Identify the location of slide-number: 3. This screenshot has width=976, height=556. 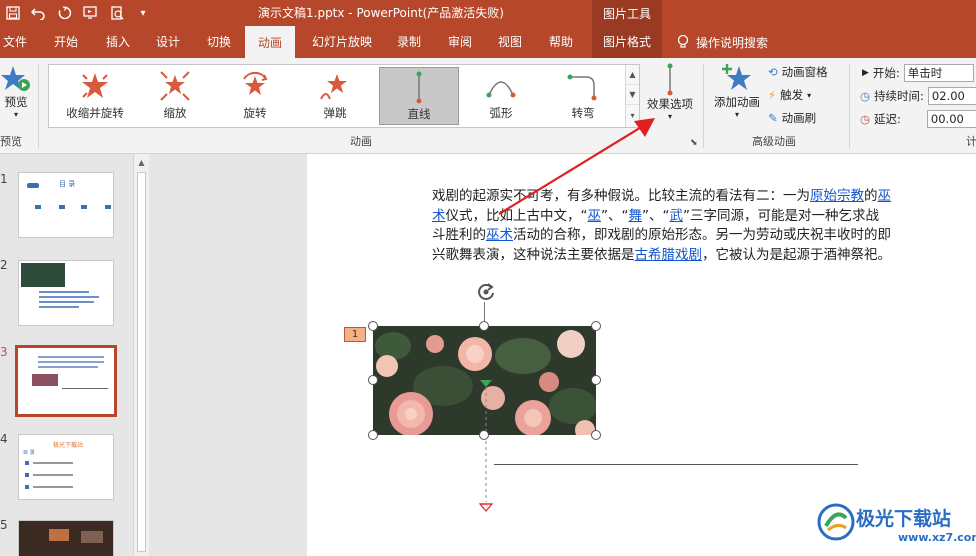
(4, 352).